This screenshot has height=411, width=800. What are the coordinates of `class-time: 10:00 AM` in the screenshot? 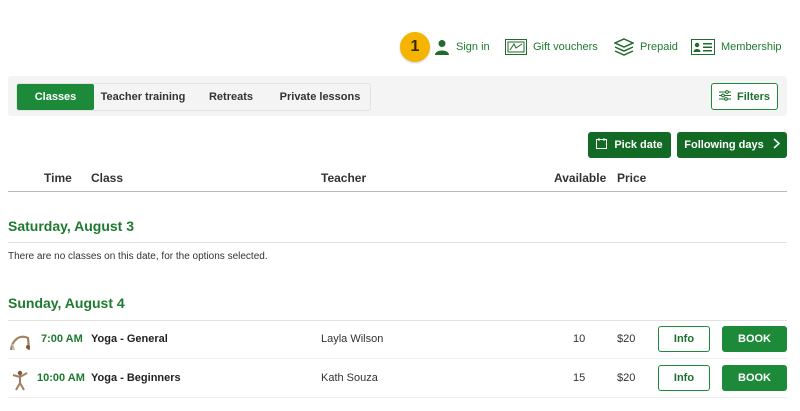 It's located at (61, 378).